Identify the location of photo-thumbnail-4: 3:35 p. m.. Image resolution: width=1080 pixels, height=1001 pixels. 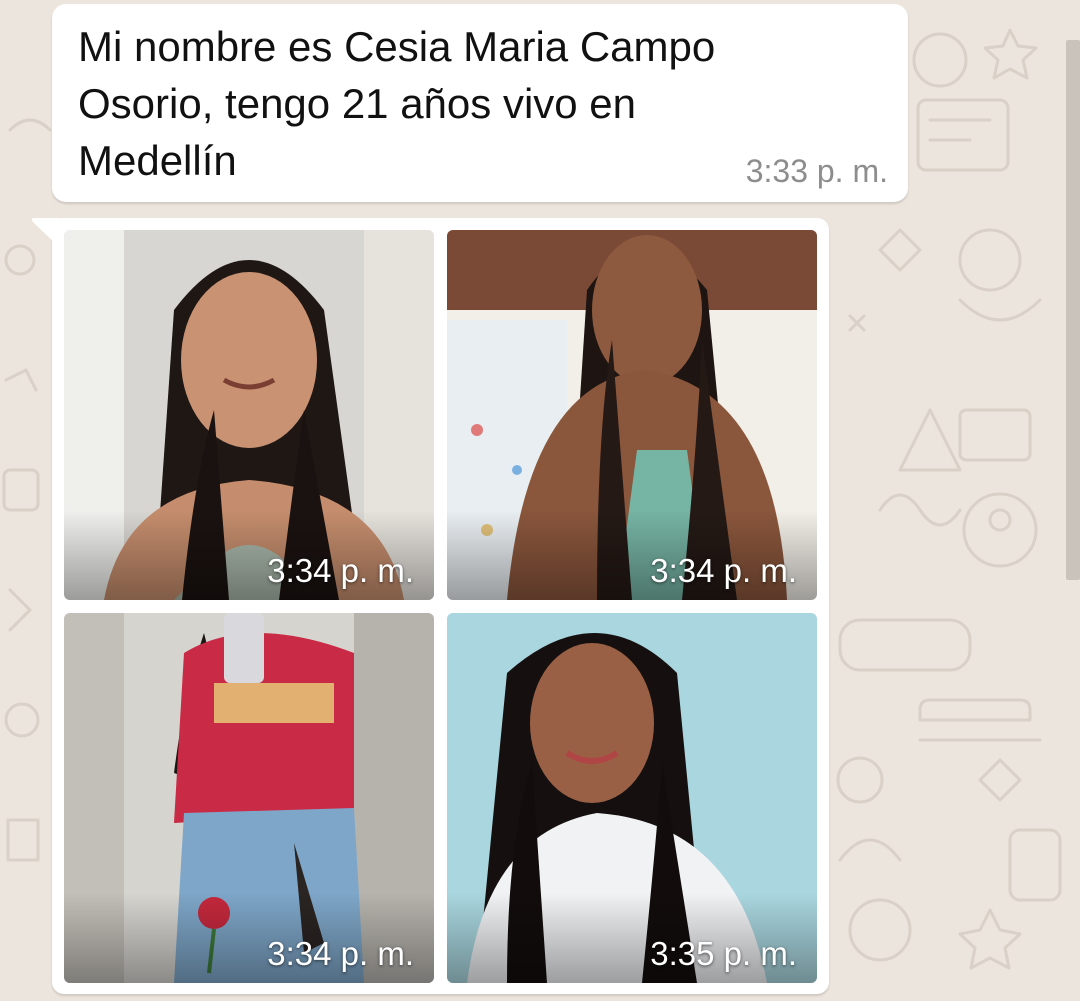
(632, 798).